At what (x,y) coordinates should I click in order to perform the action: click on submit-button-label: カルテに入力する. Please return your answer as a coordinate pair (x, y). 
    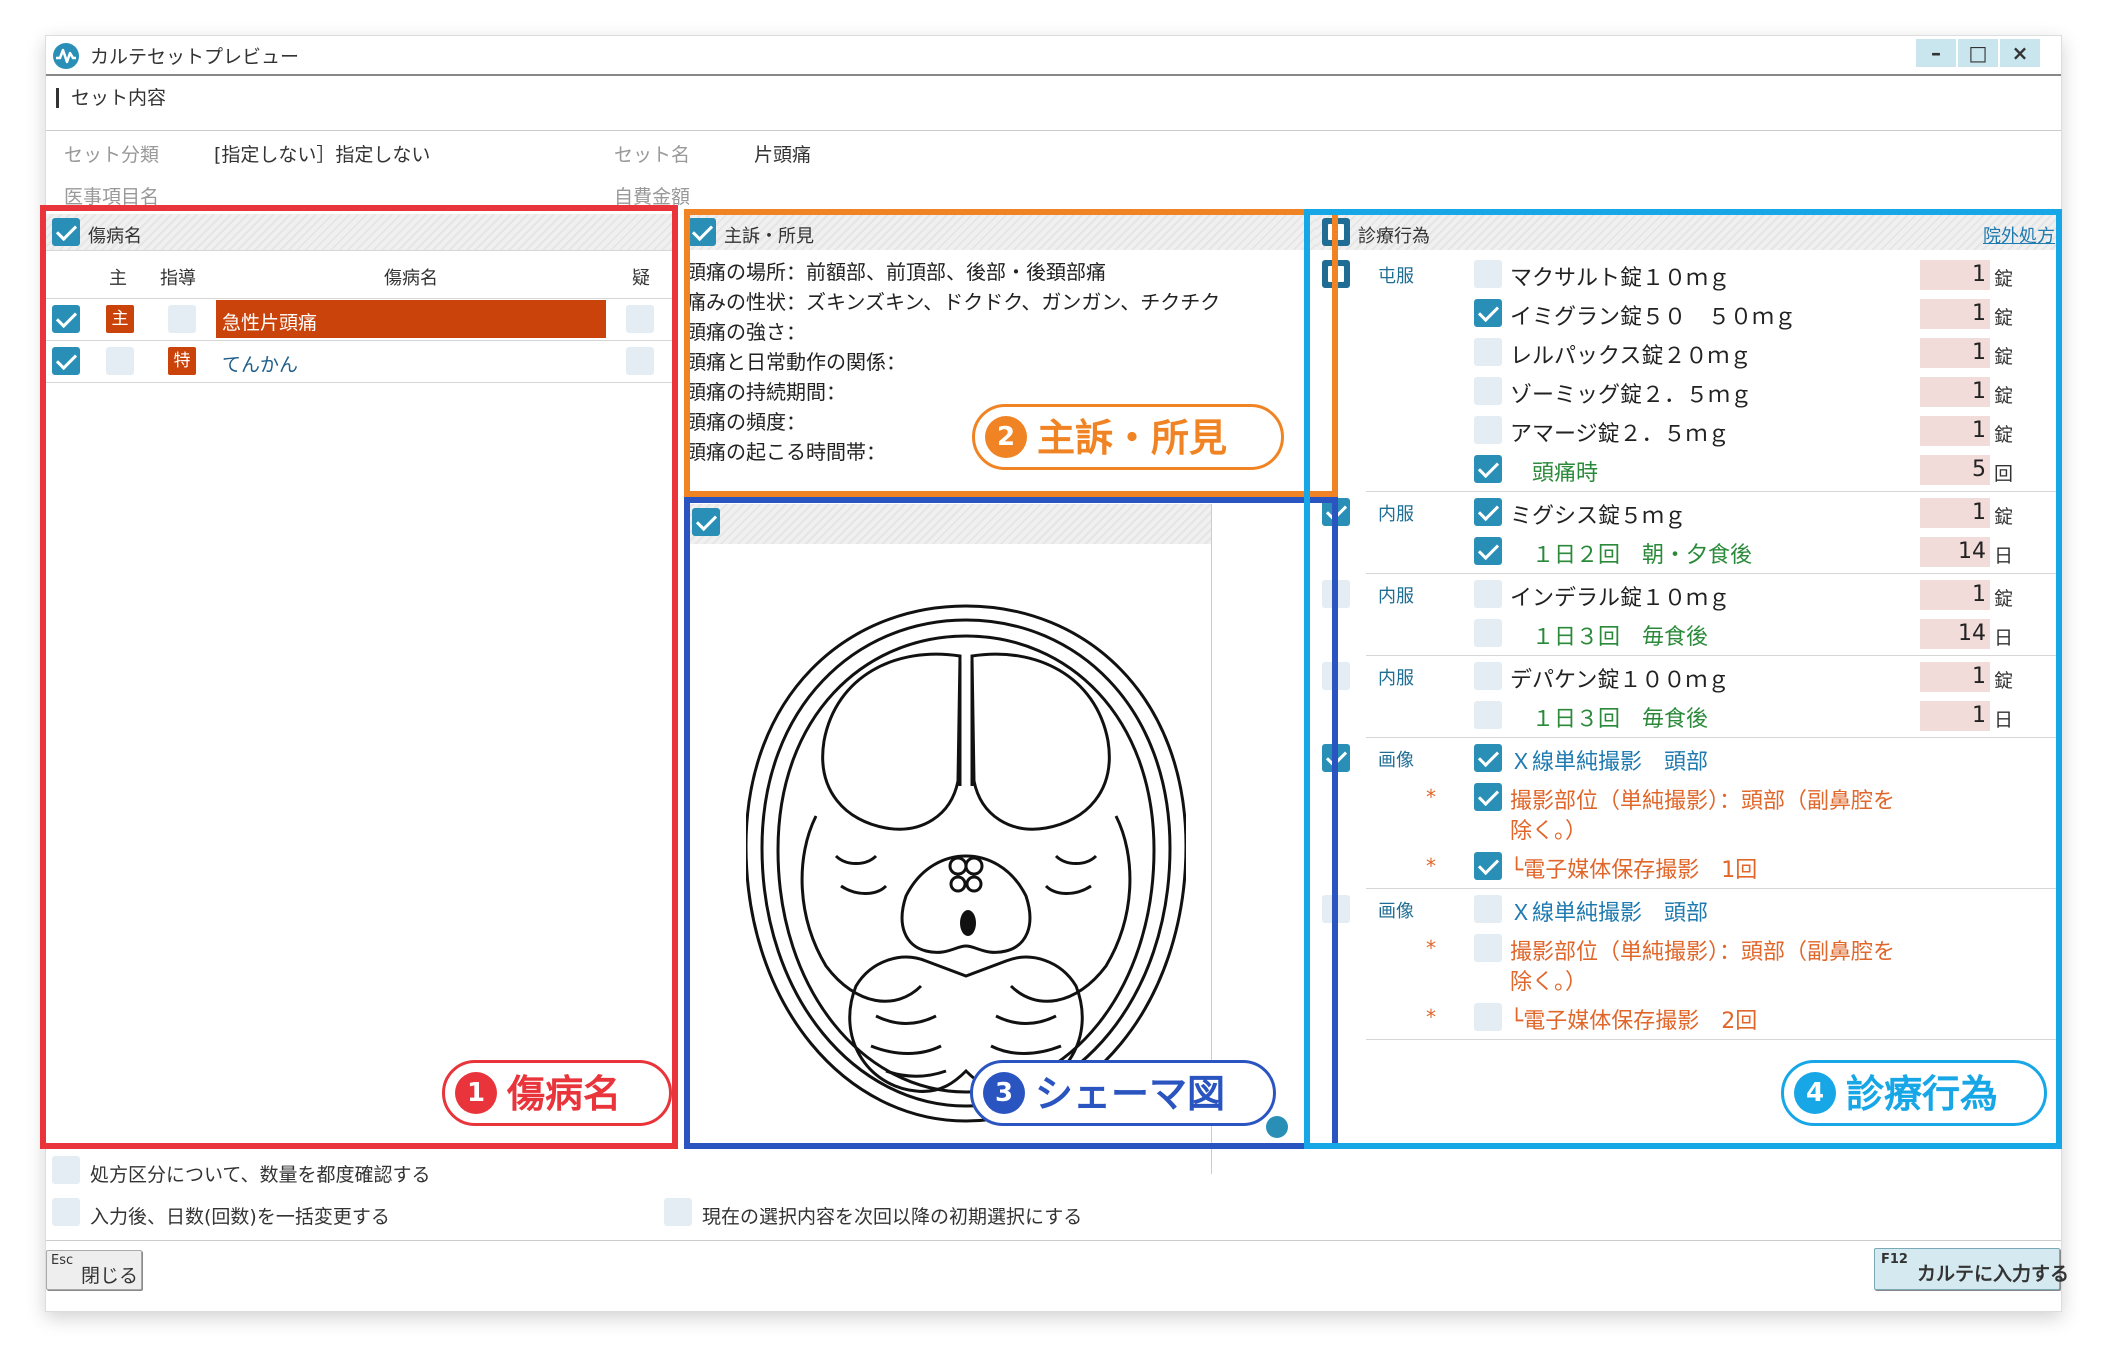
    Looking at the image, I should click on (1993, 1274).